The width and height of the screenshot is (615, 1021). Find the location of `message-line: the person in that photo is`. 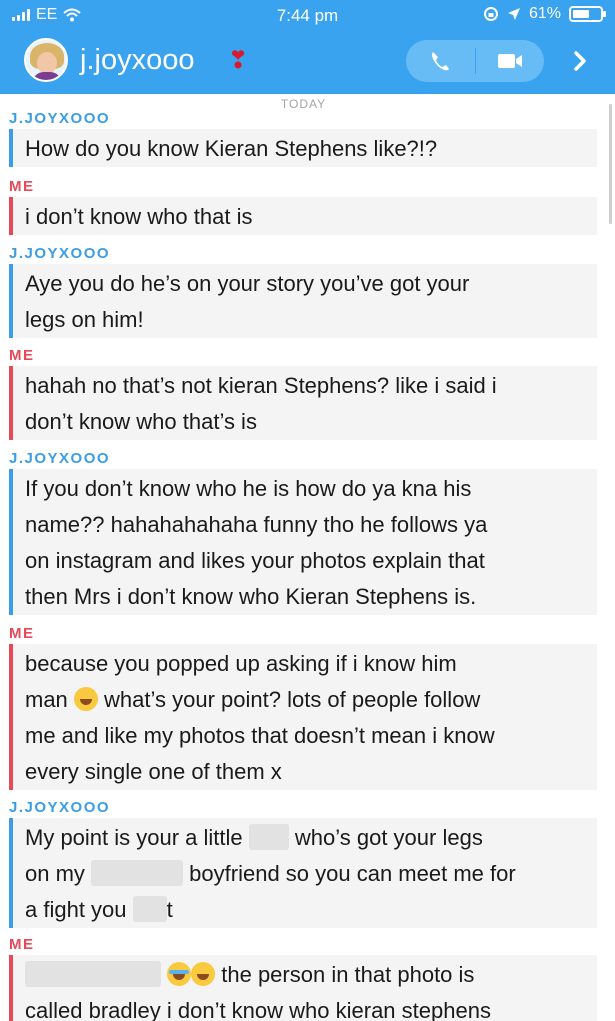

message-line: the person in that photo is is located at coordinates (306, 975).